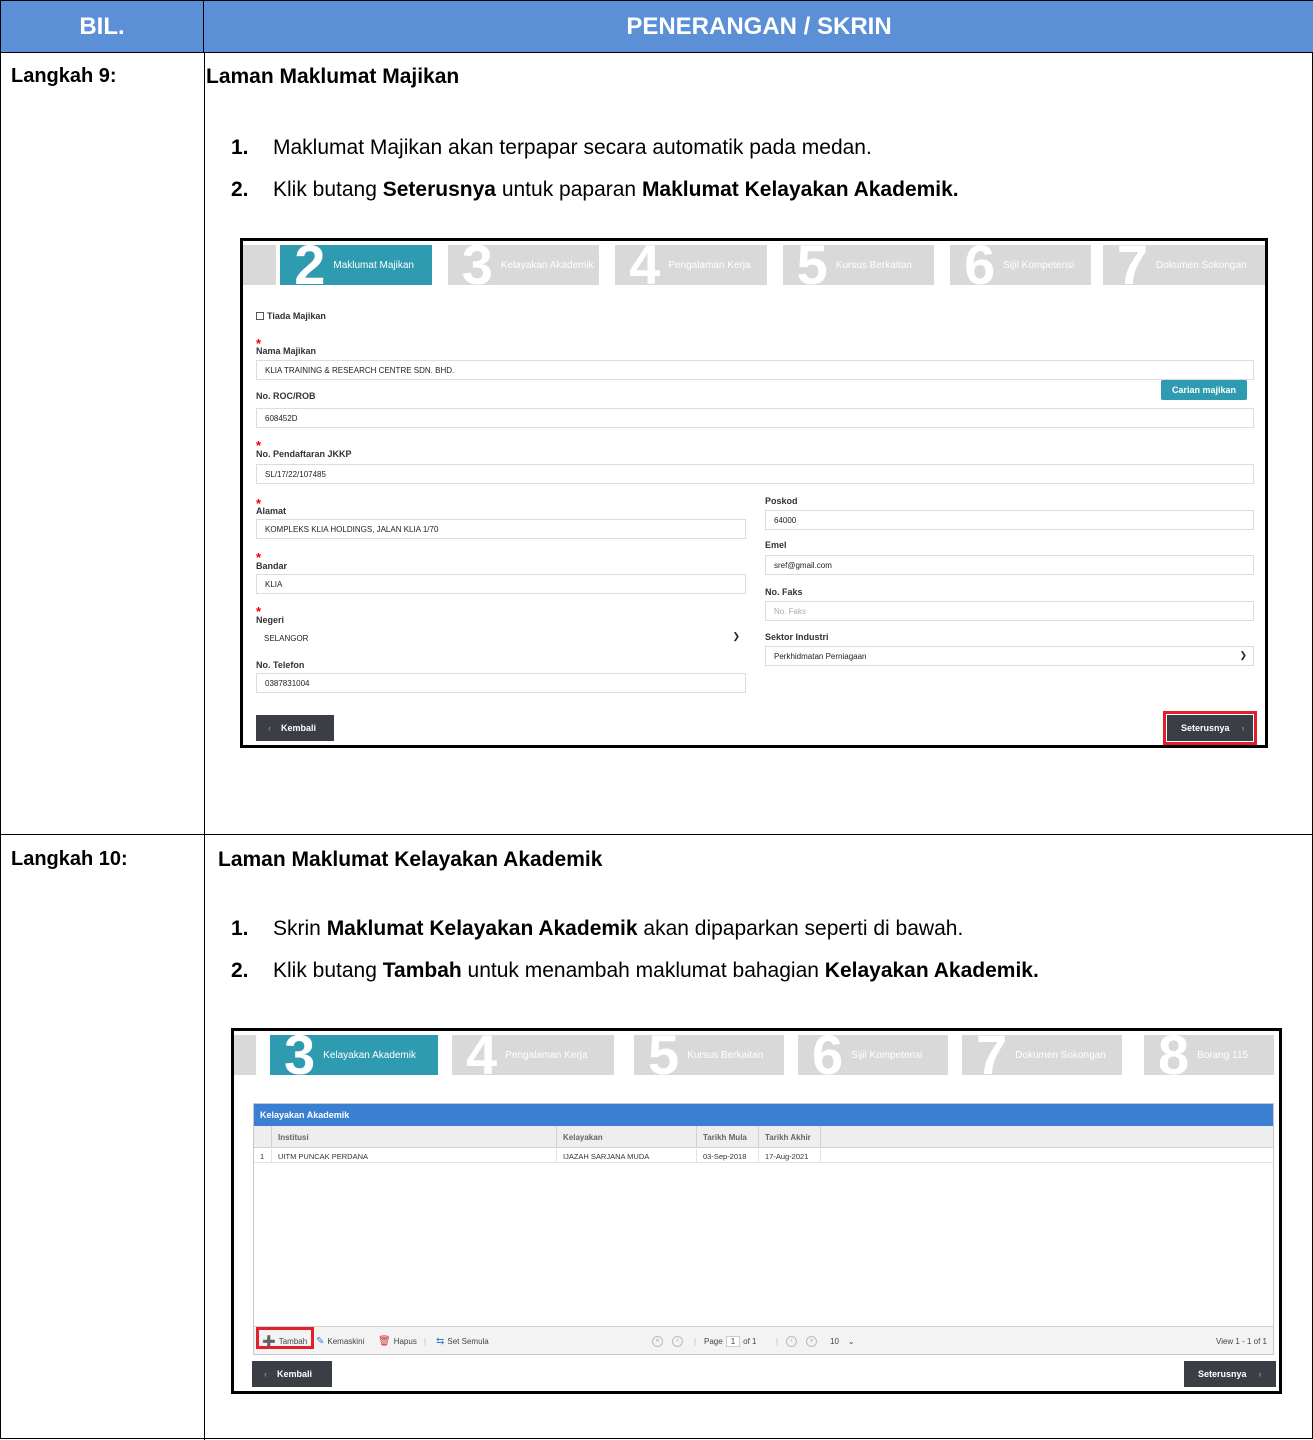  What do you see at coordinates (627, 1137) in the screenshot?
I see `column-header: Kelayakan` at bounding box center [627, 1137].